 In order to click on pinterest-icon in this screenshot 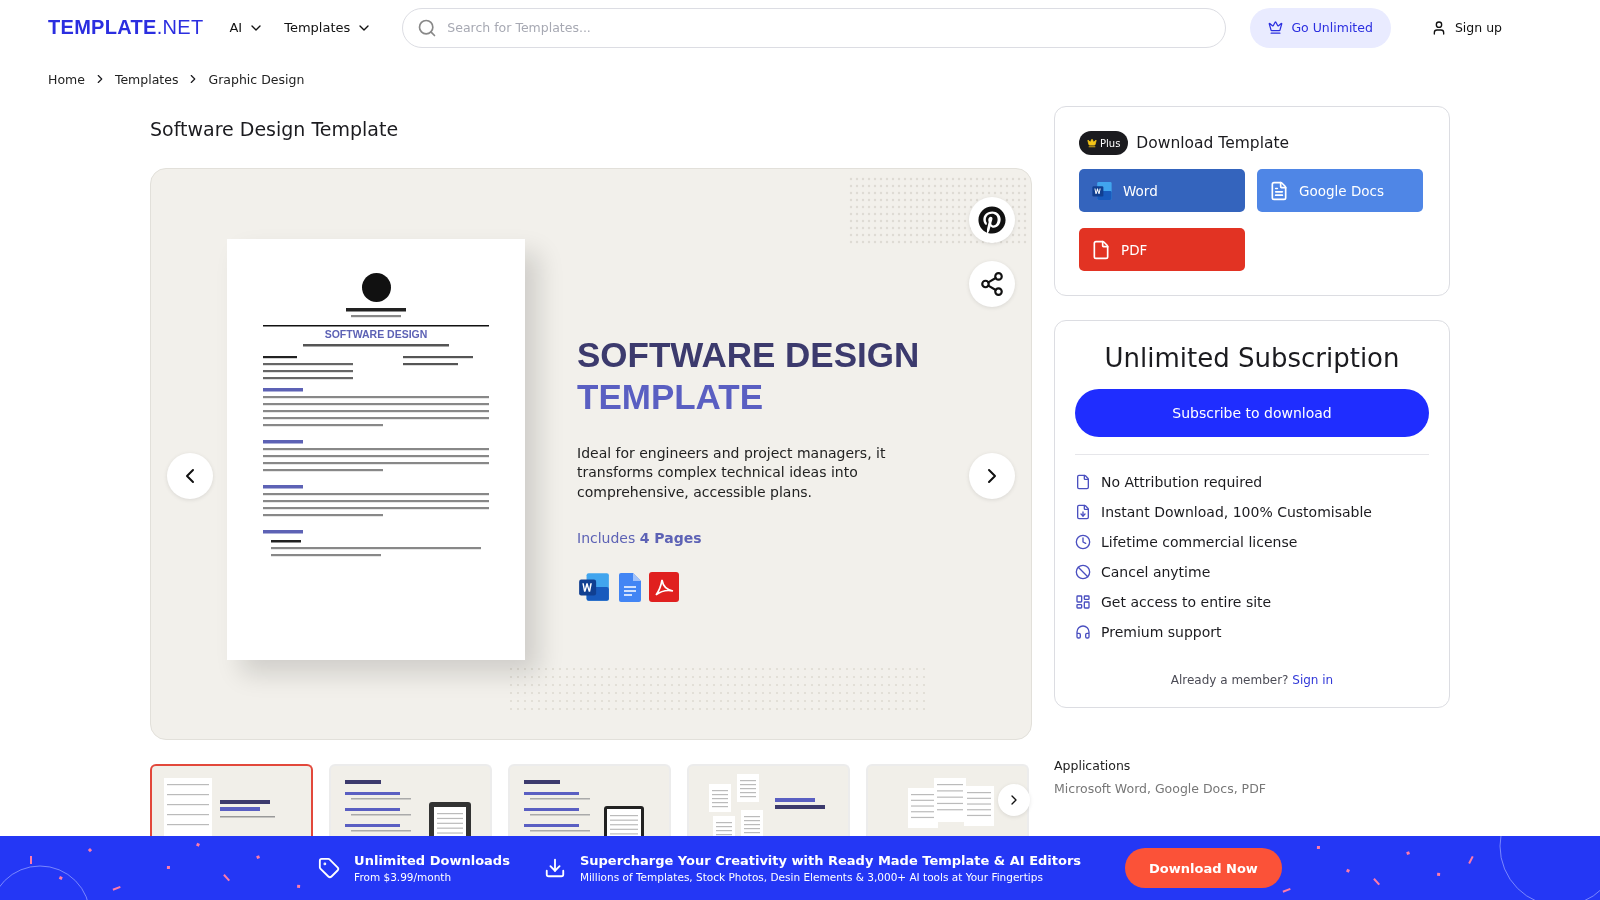, I will do `click(992, 220)`.